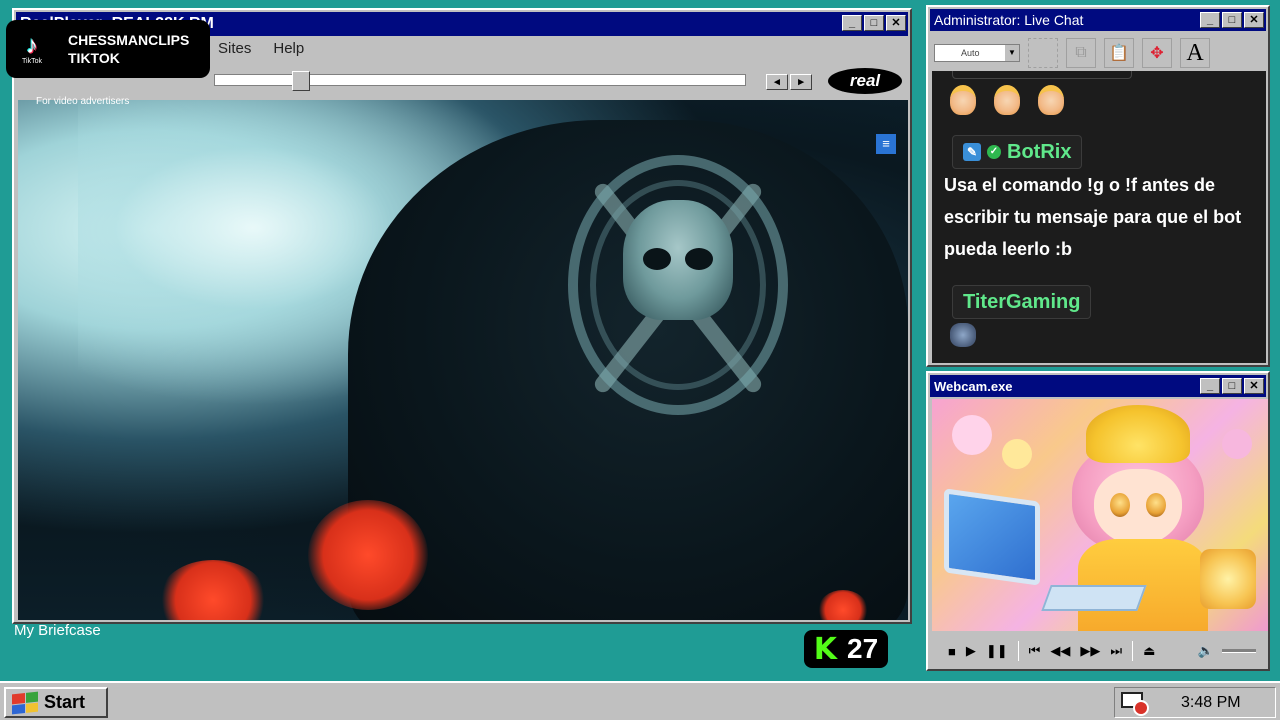 This screenshot has width=1280, height=720. I want to click on scheduler-icon, so click(1136, 703).